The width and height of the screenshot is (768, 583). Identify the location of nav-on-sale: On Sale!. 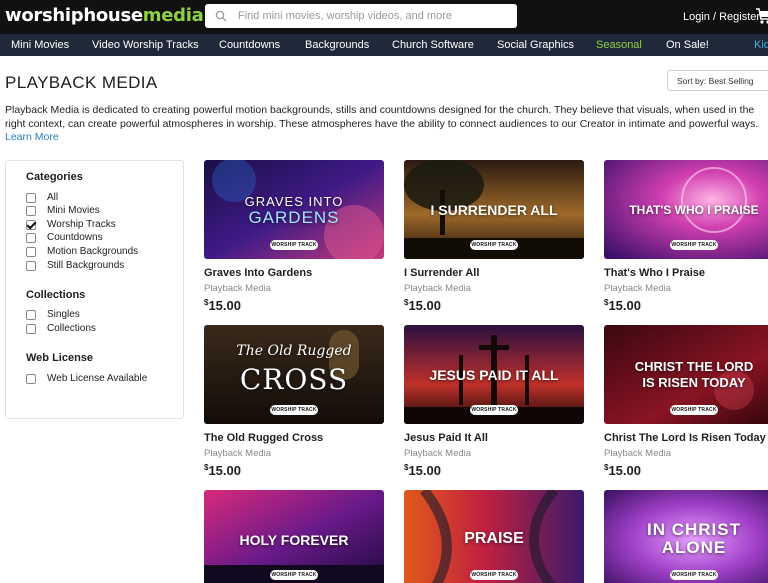
(687, 45).